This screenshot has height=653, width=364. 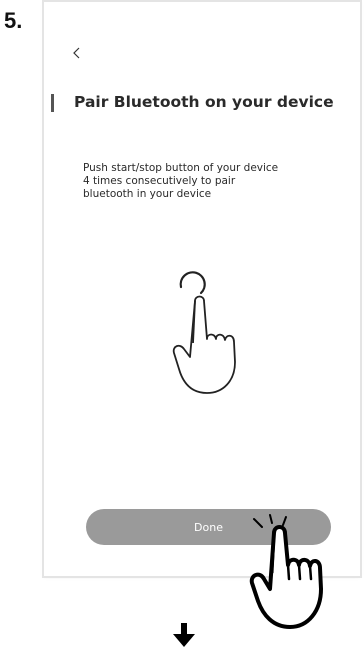 I want to click on back-button, so click(x=77, y=53).